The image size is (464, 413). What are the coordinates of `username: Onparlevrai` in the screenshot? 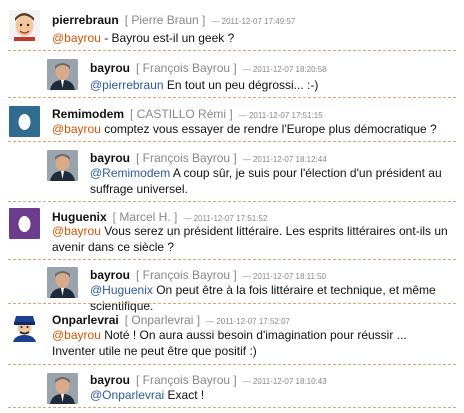 It's located at (85, 320).